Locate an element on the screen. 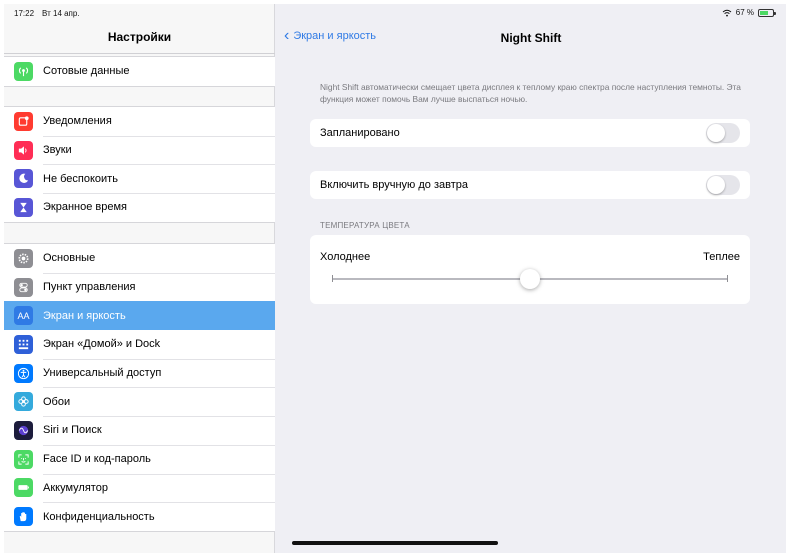 The image size is (790, 557). sidebar-item-label: Экран «Домой» и Dock is located at coordinates (102, 344).